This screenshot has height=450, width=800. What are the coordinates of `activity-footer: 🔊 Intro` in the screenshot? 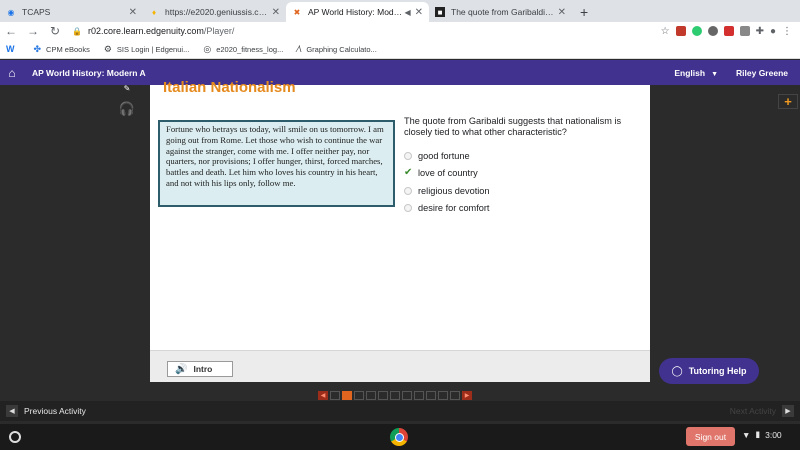 It's located at (400, 366).